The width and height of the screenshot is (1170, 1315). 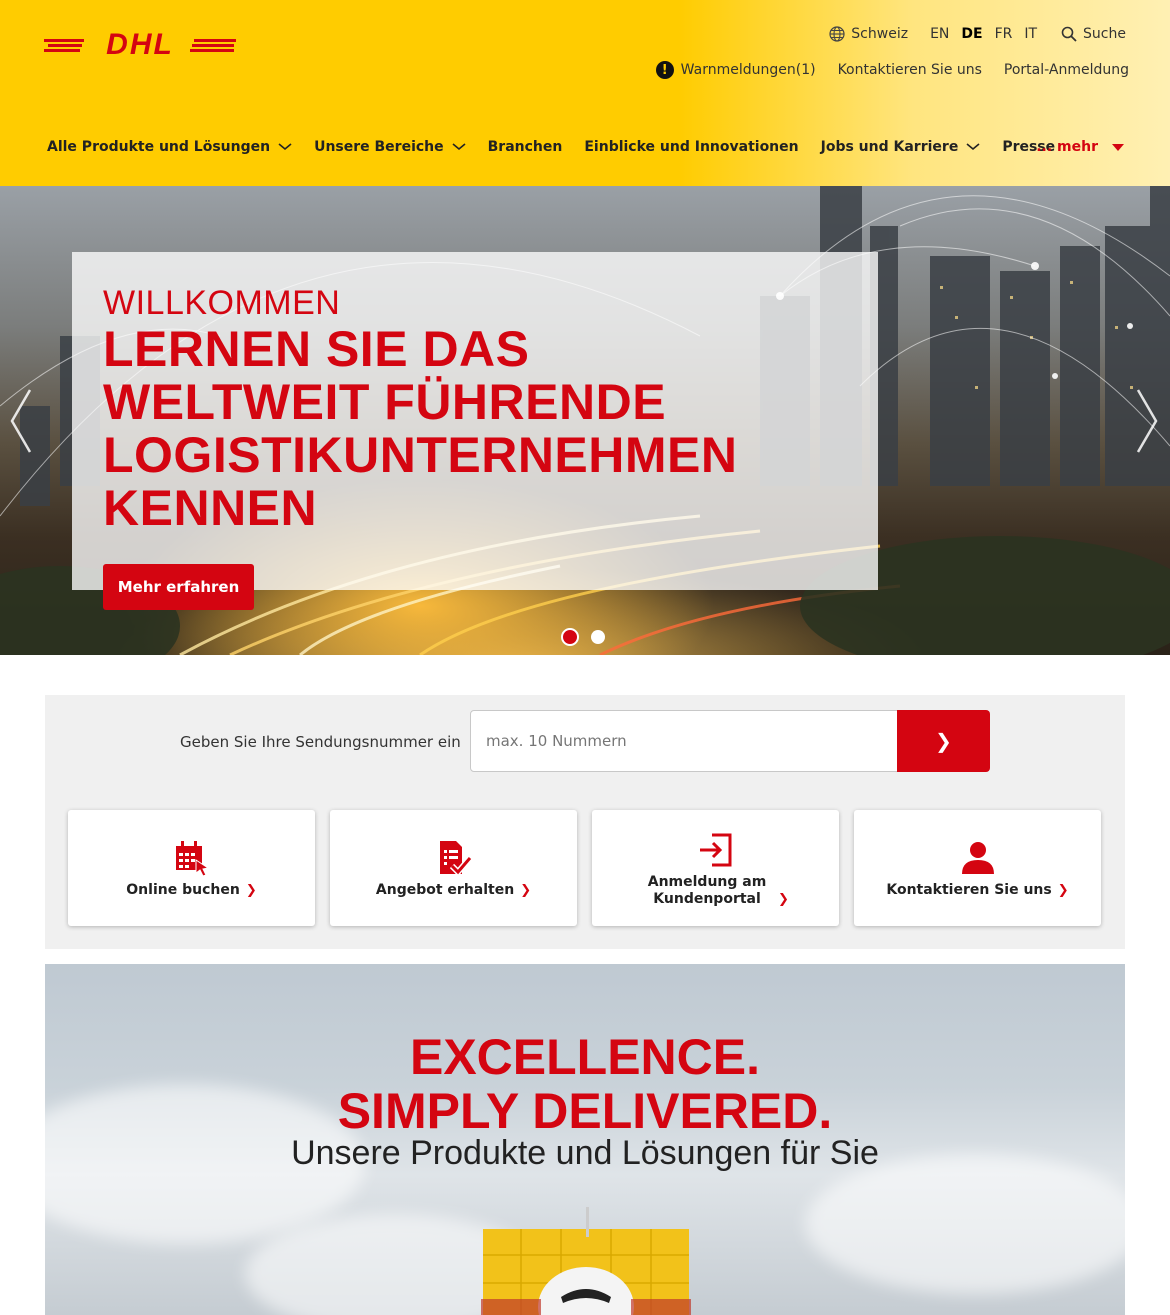 What do you see at coordinates (748, 70) in the screenshot?
I see `warnings-label: Warnmeldungen(1)` at bounding box center [748, 70].